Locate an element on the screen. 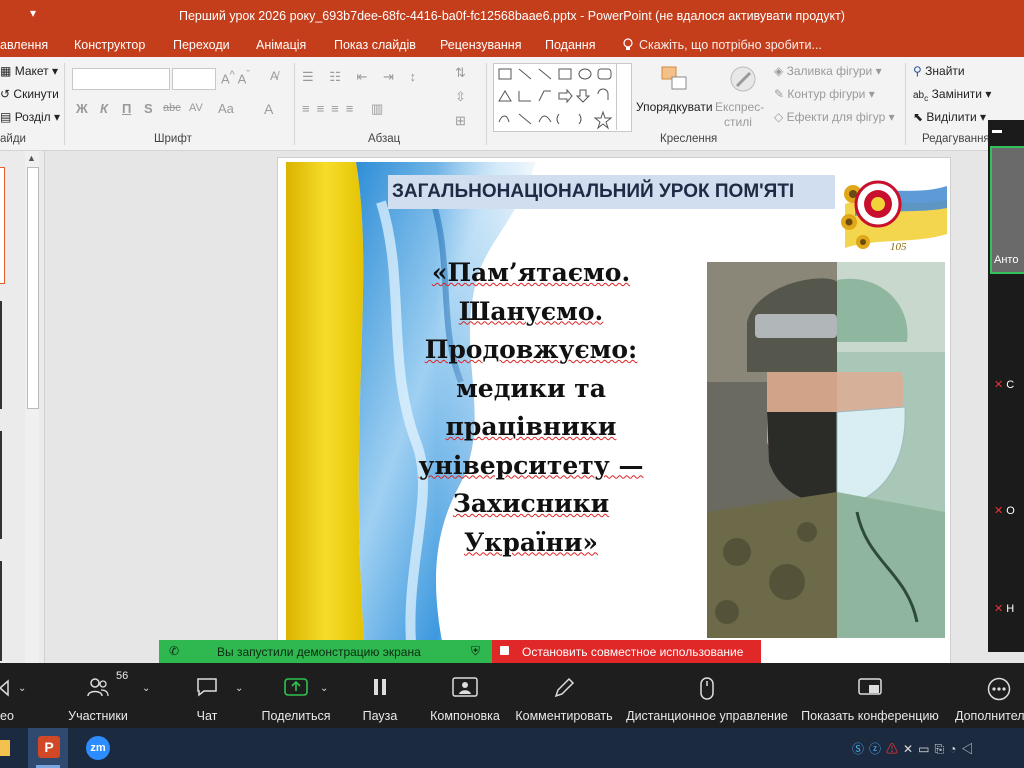 This screenshot has width=1024, height=768. more-label: Дополнител is located at coordinates (989, 716).